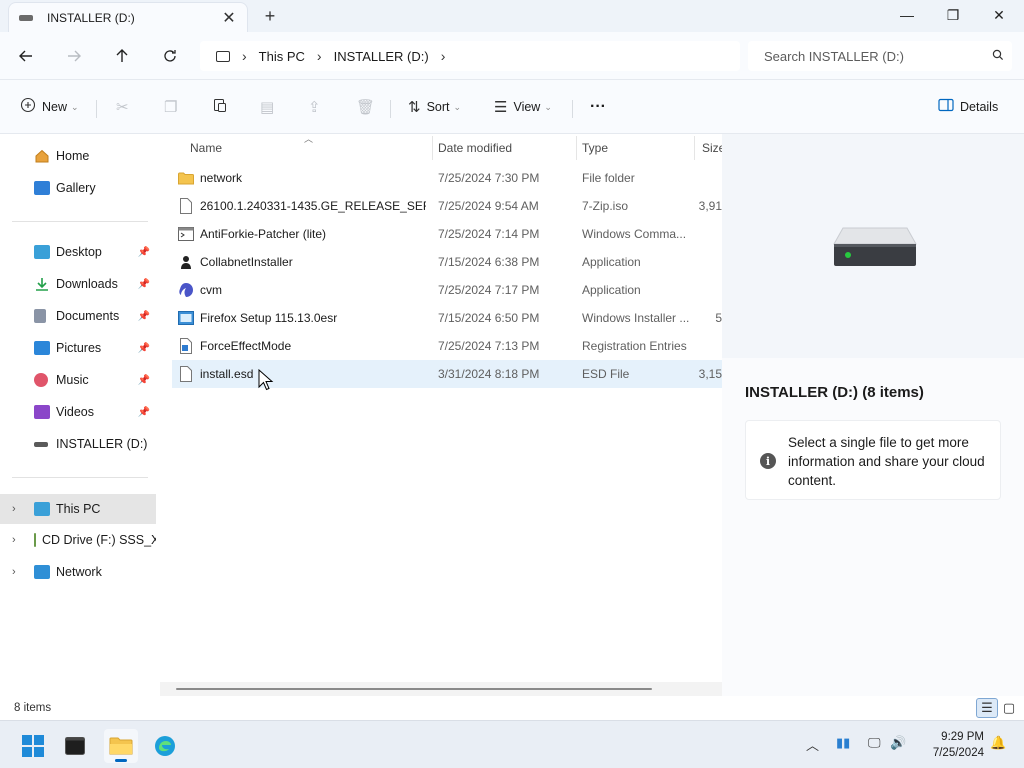 This screenshot has height=768, width=1024. I want to click on sort-button: ⇅ Sort ⌄, so click(434, 107).